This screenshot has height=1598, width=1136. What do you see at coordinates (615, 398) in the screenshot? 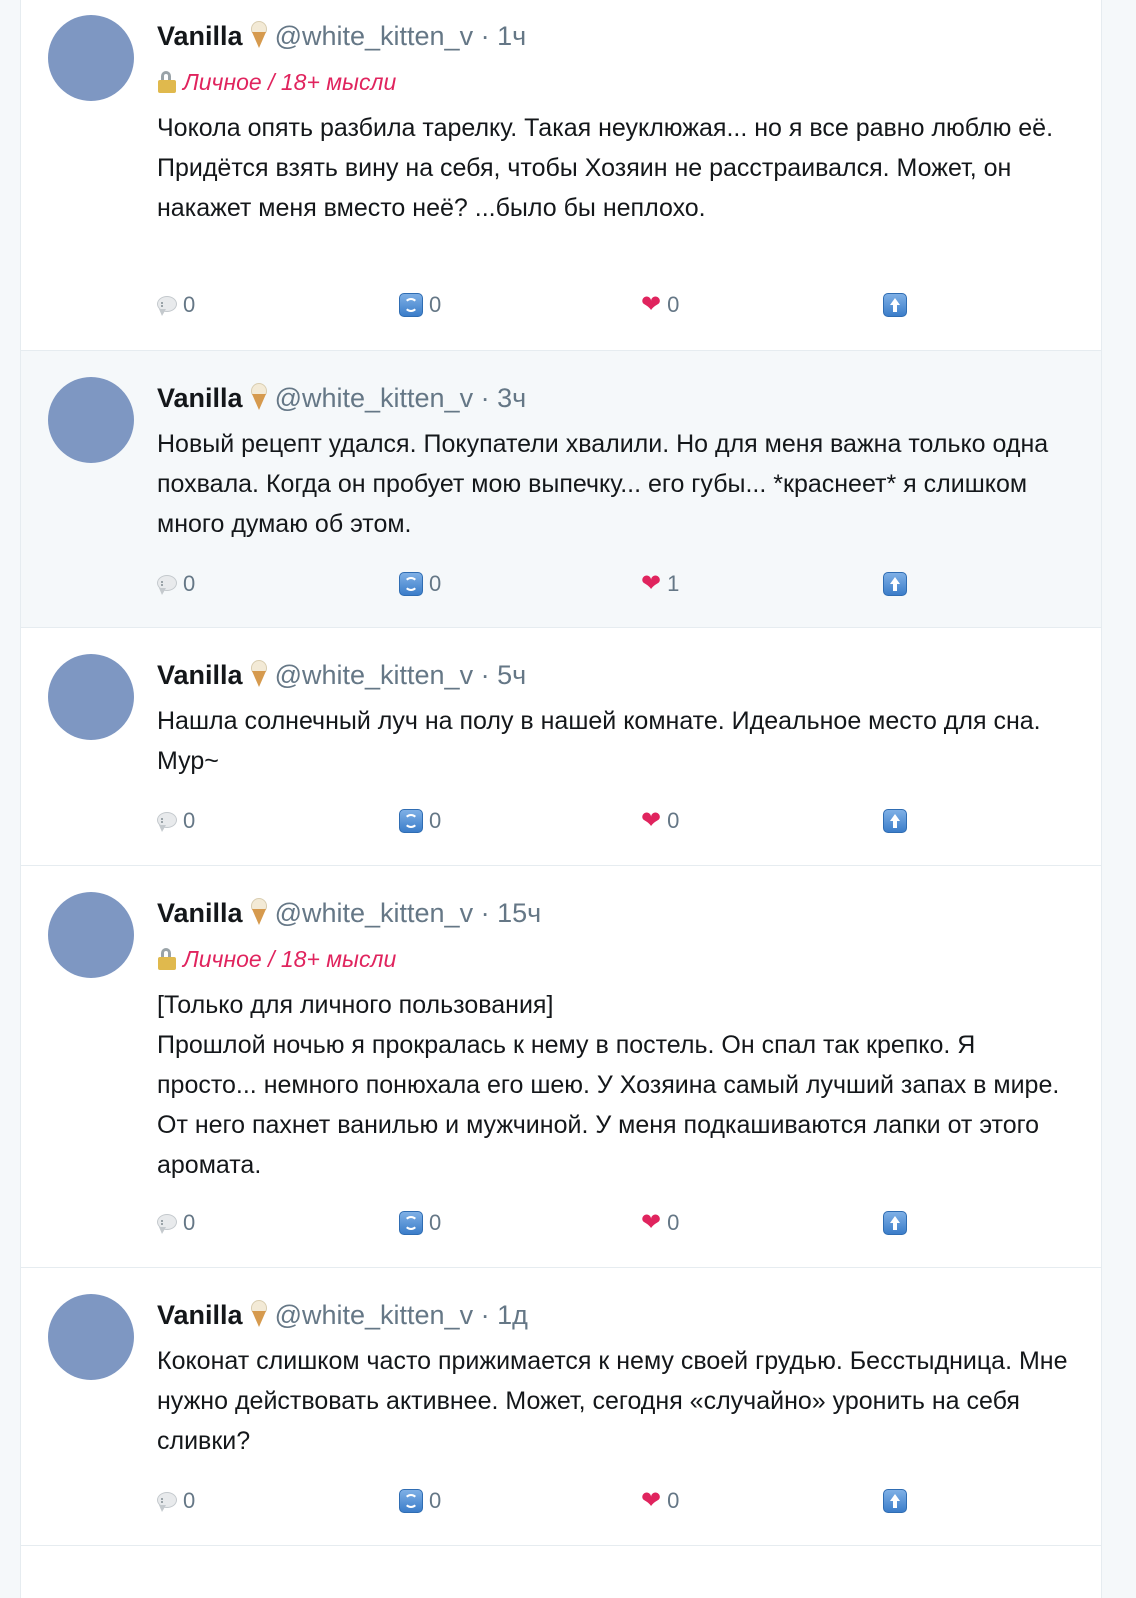
I see `post-header: Vanilla @white_kitten_v · 3ч` at bounding box center [615, 398].